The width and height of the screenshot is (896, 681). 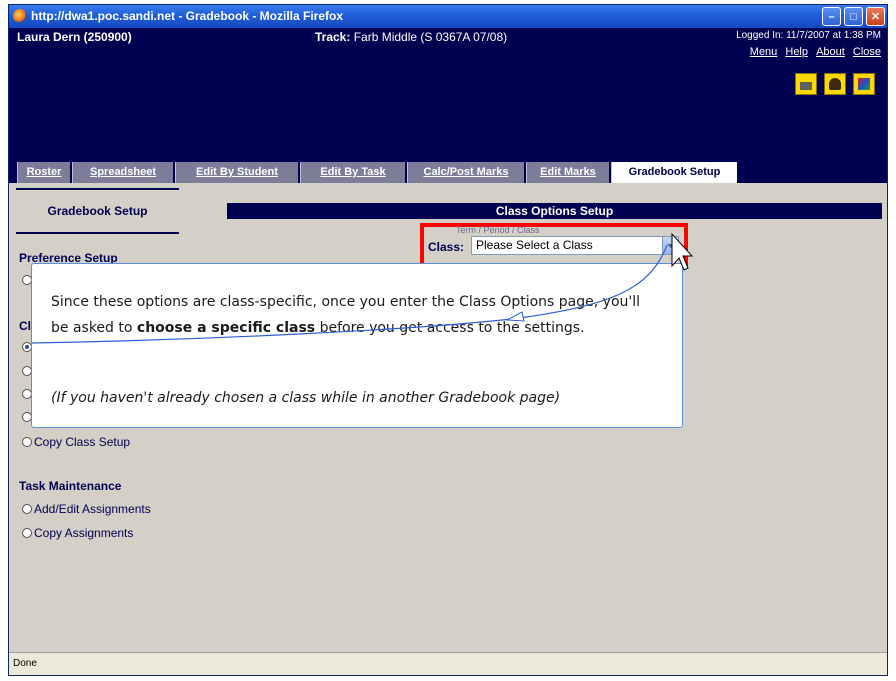 I want to click on user-name: Laura Dern (250900), so click(x=74, y=37).